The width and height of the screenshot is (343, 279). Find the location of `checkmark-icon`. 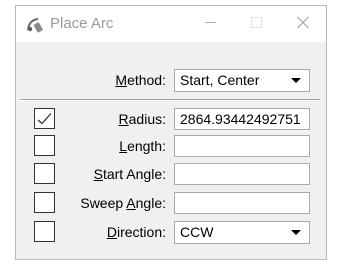

checkmark-icon is located at coordinates (44, 119).